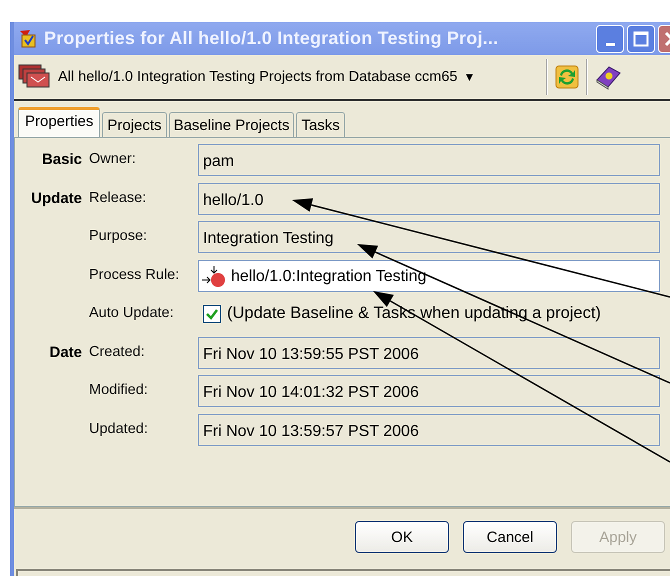  What do you see at coordinates (118, 389) in the screenshot?
I see `field-label: Modified:` at bounding box center [118, 389].